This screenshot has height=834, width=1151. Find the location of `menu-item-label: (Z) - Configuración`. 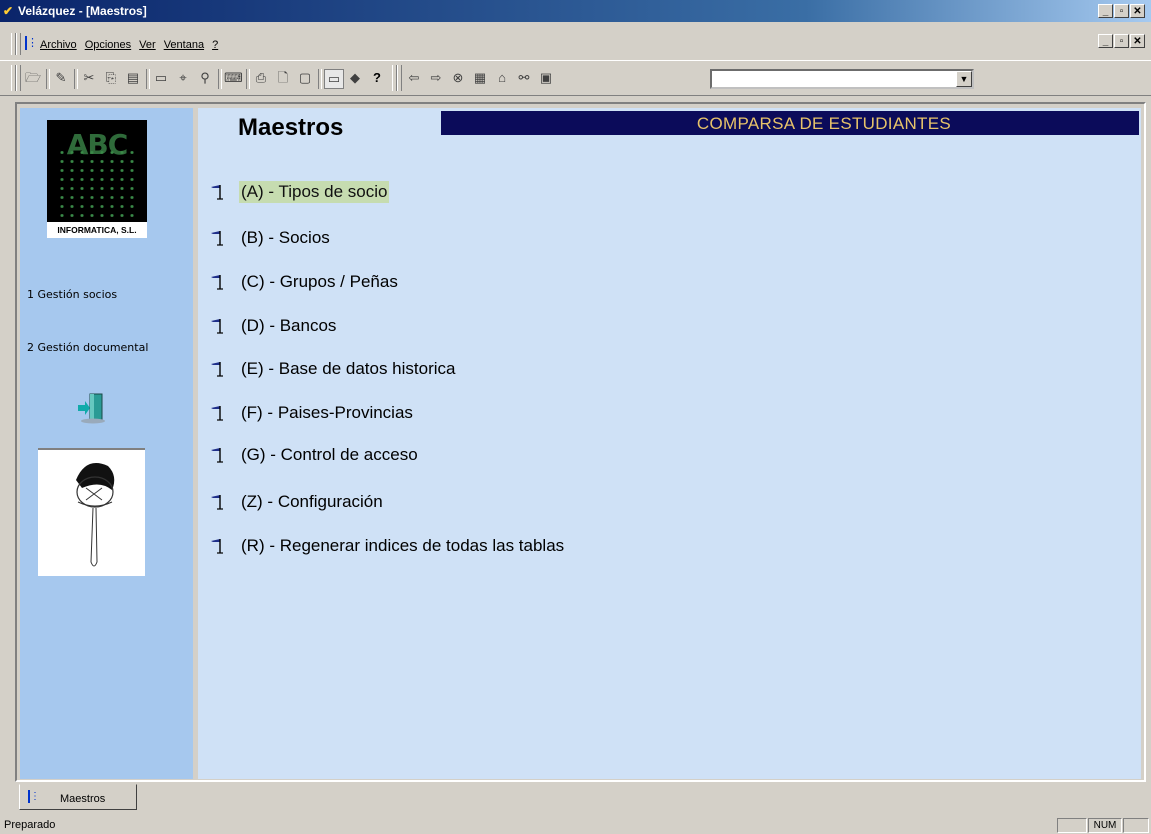

menu-item-label: (Z) - Configuración is located at coordinates (312, 501).